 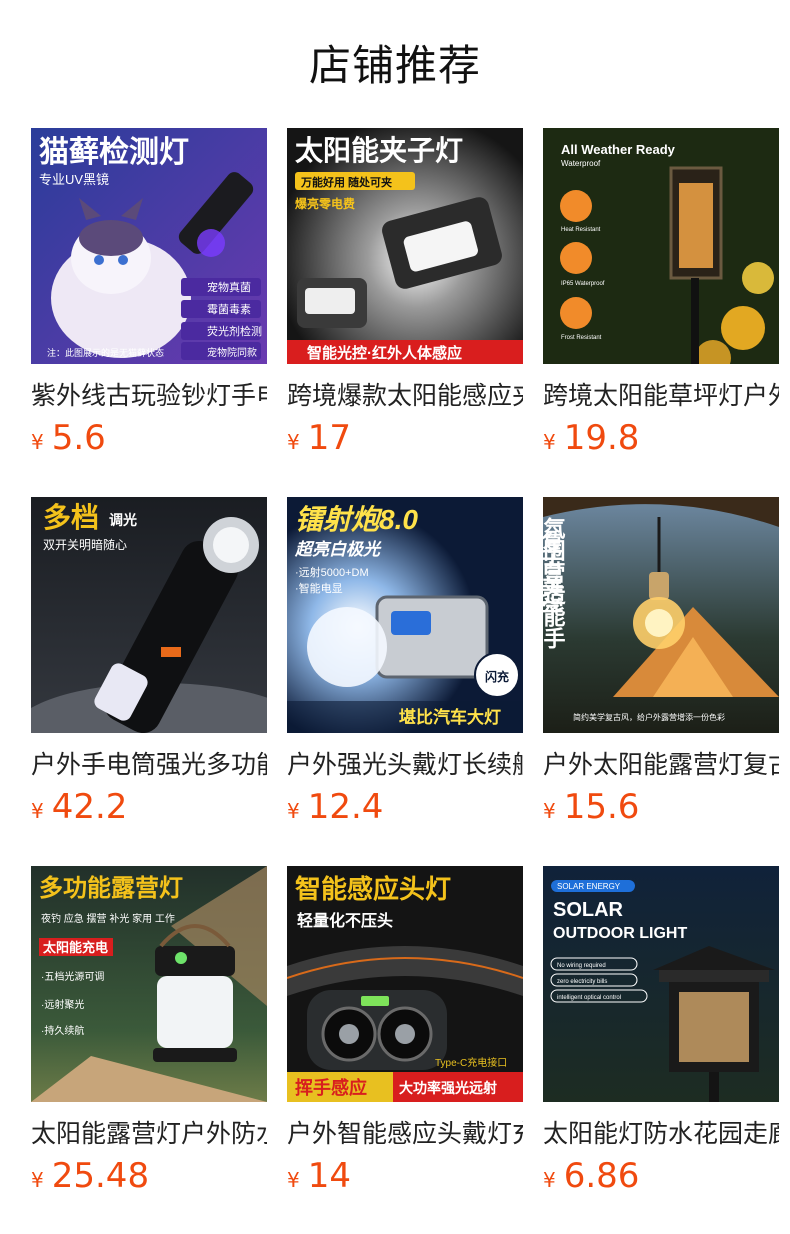 I want to click on image-caption: 专业UV黑镜, so click(x=74, y=179).